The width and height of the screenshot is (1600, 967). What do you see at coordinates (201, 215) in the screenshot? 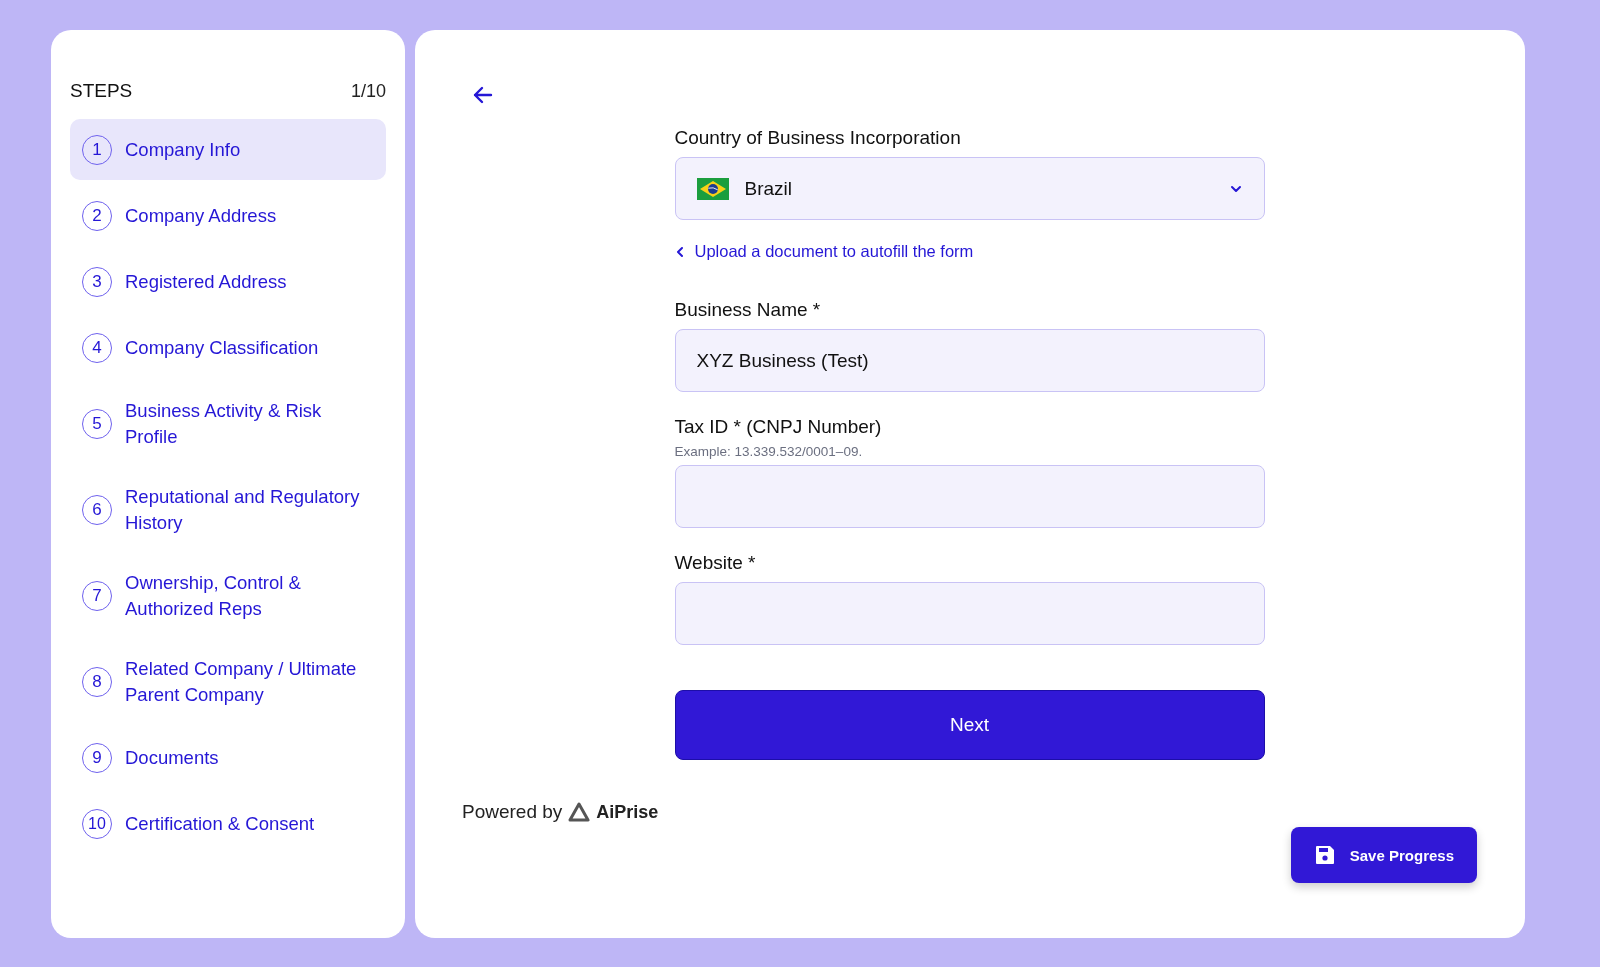
I see `step-label: Company Address` at bounding box center [201, 215].